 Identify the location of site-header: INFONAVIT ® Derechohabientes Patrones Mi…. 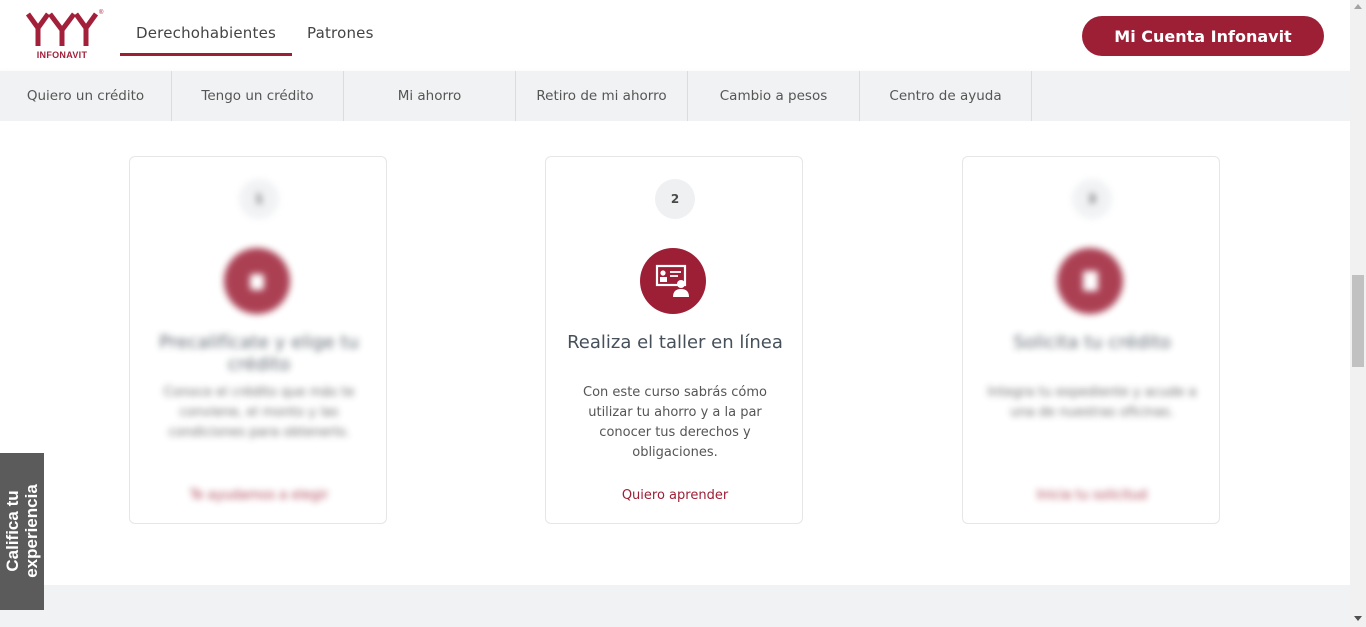
(675, 35).